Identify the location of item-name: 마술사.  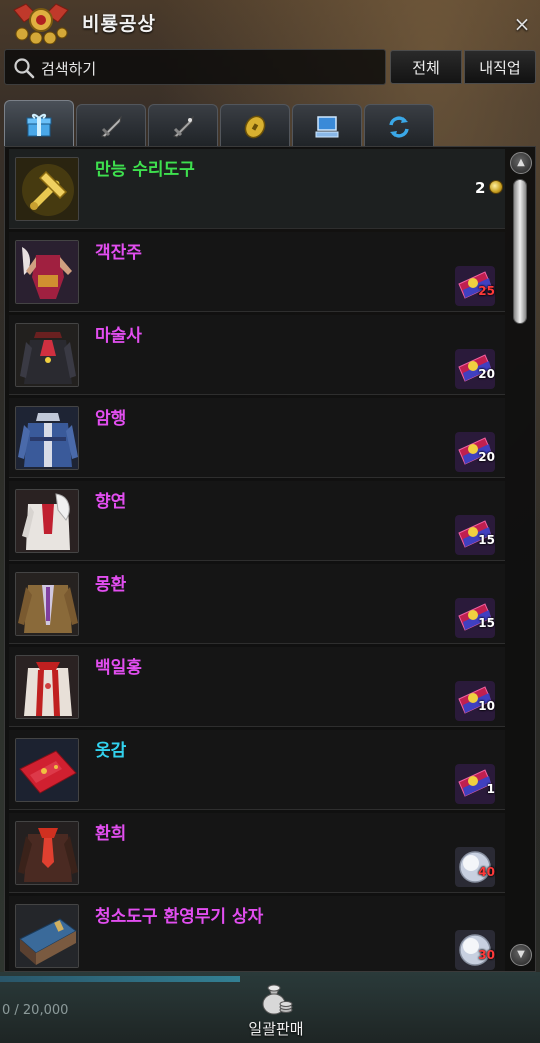
(118, 336).